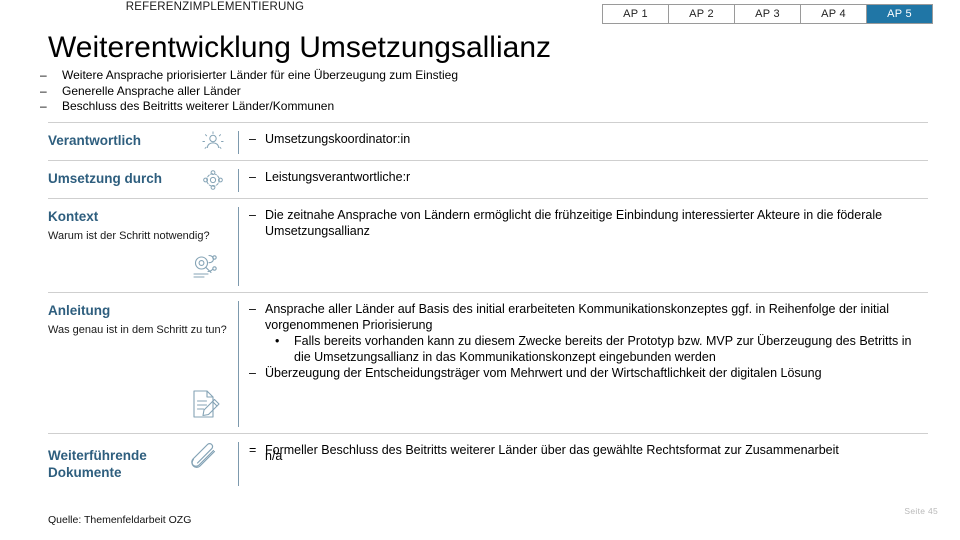  What do you see at coordinates (151, 90) in the screenshot?
I see `list-item-text: Generelle Ansprache aller Länder` at bounding box center [151, 90].